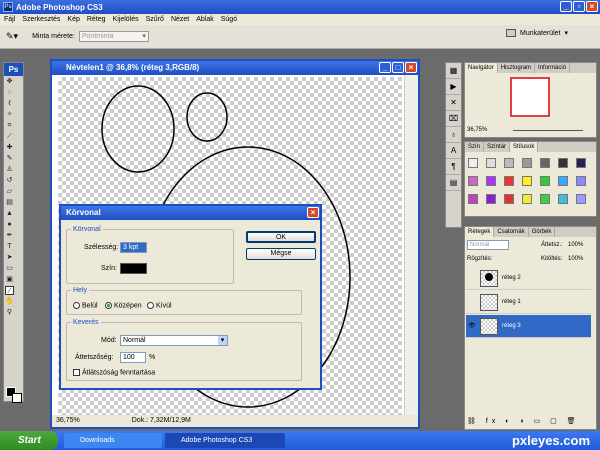  What do you see at coordinates (114, 372) in the screenshot?
I see `preserve-transparency-checkbox: Átlátszóság fenntartása` at bounding box center [114, 372].